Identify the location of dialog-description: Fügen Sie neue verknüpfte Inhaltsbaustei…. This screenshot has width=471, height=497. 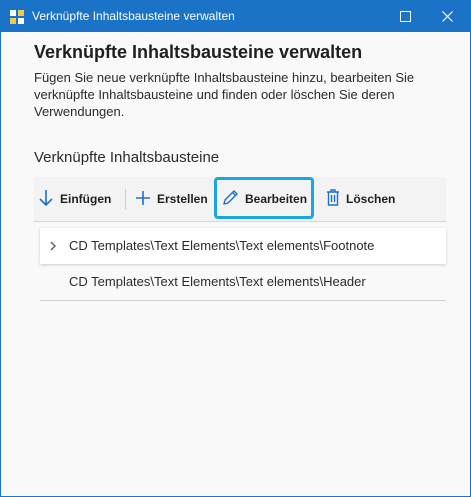
(224, 94).